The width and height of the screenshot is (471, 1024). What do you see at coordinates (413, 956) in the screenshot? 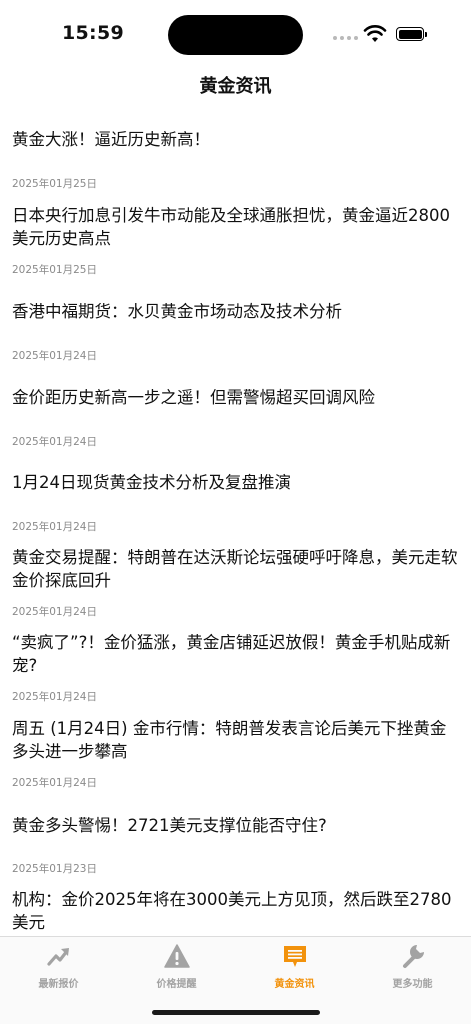
I see `wrench-icon` at bounding box center [413, 956].